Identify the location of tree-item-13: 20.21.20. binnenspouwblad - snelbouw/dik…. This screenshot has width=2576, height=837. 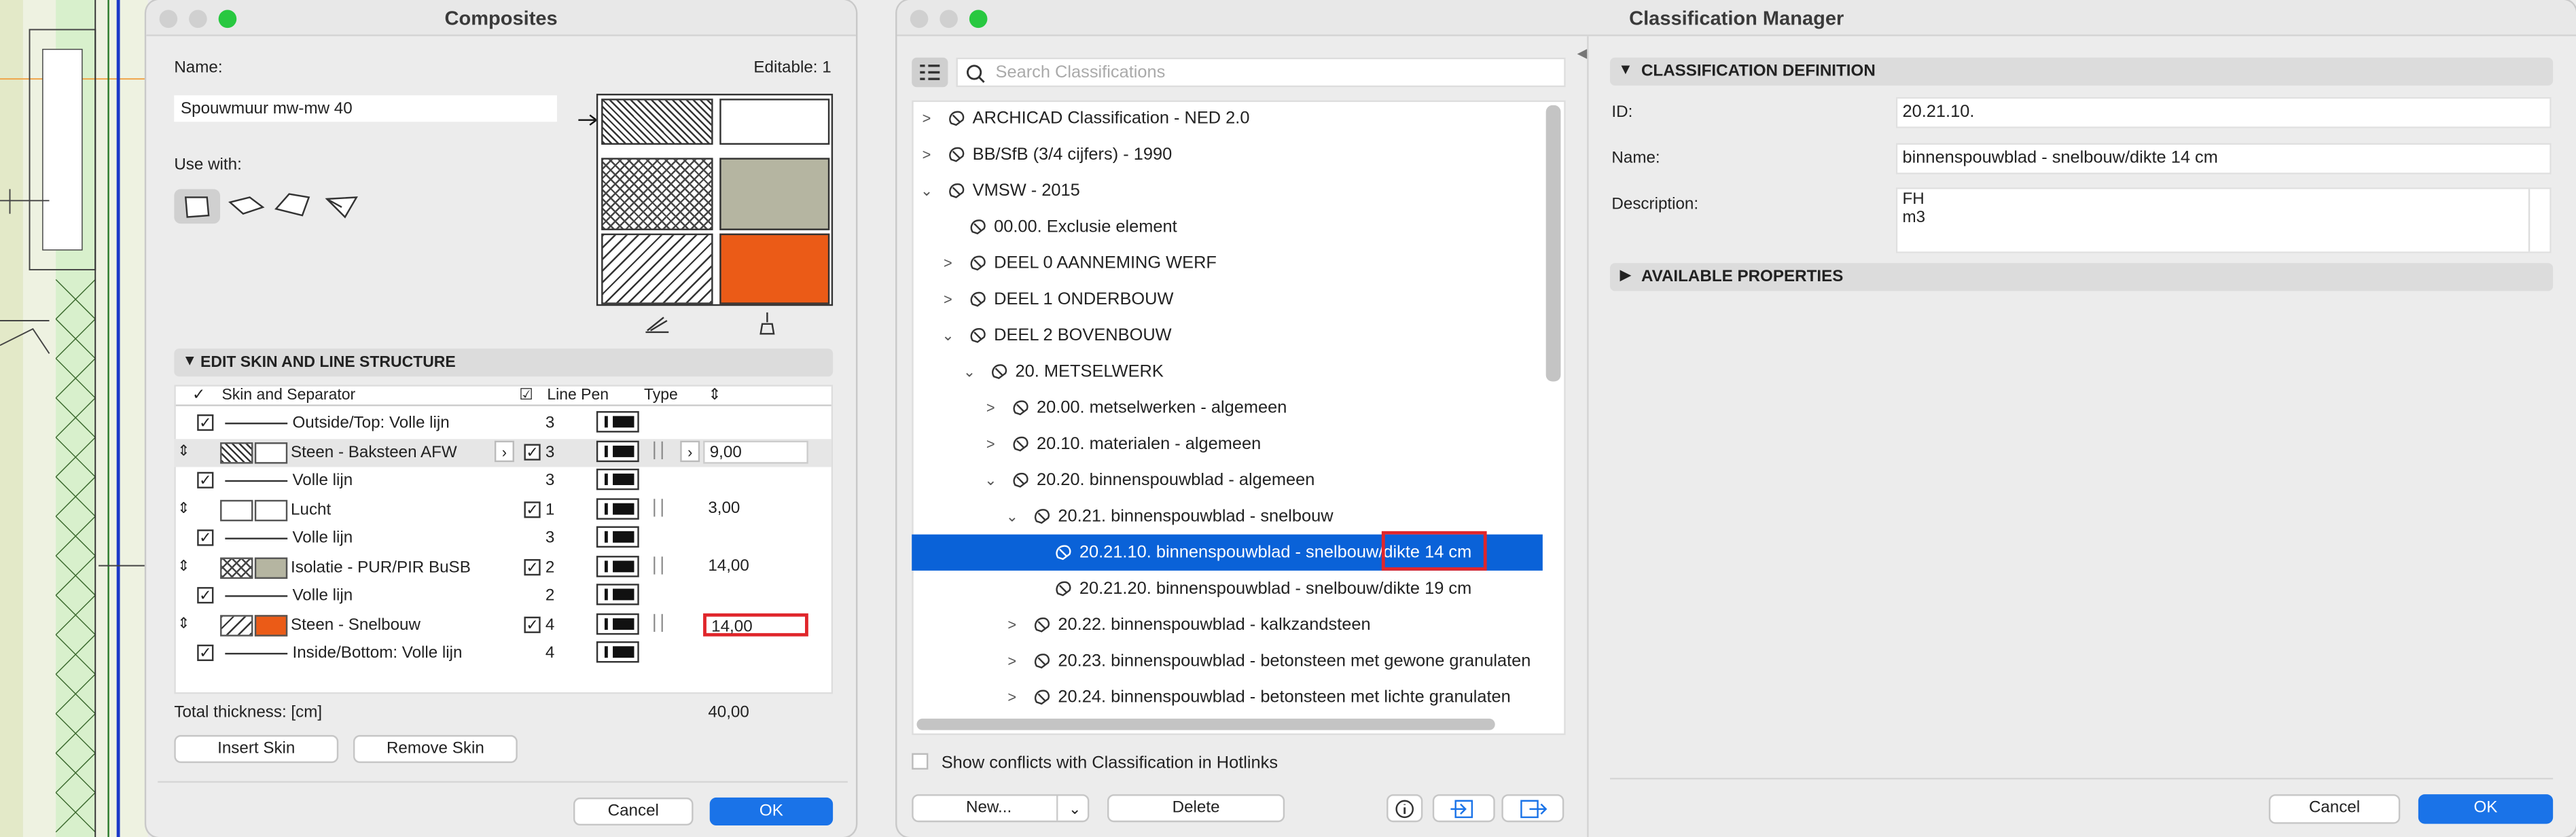
(1227, 589).